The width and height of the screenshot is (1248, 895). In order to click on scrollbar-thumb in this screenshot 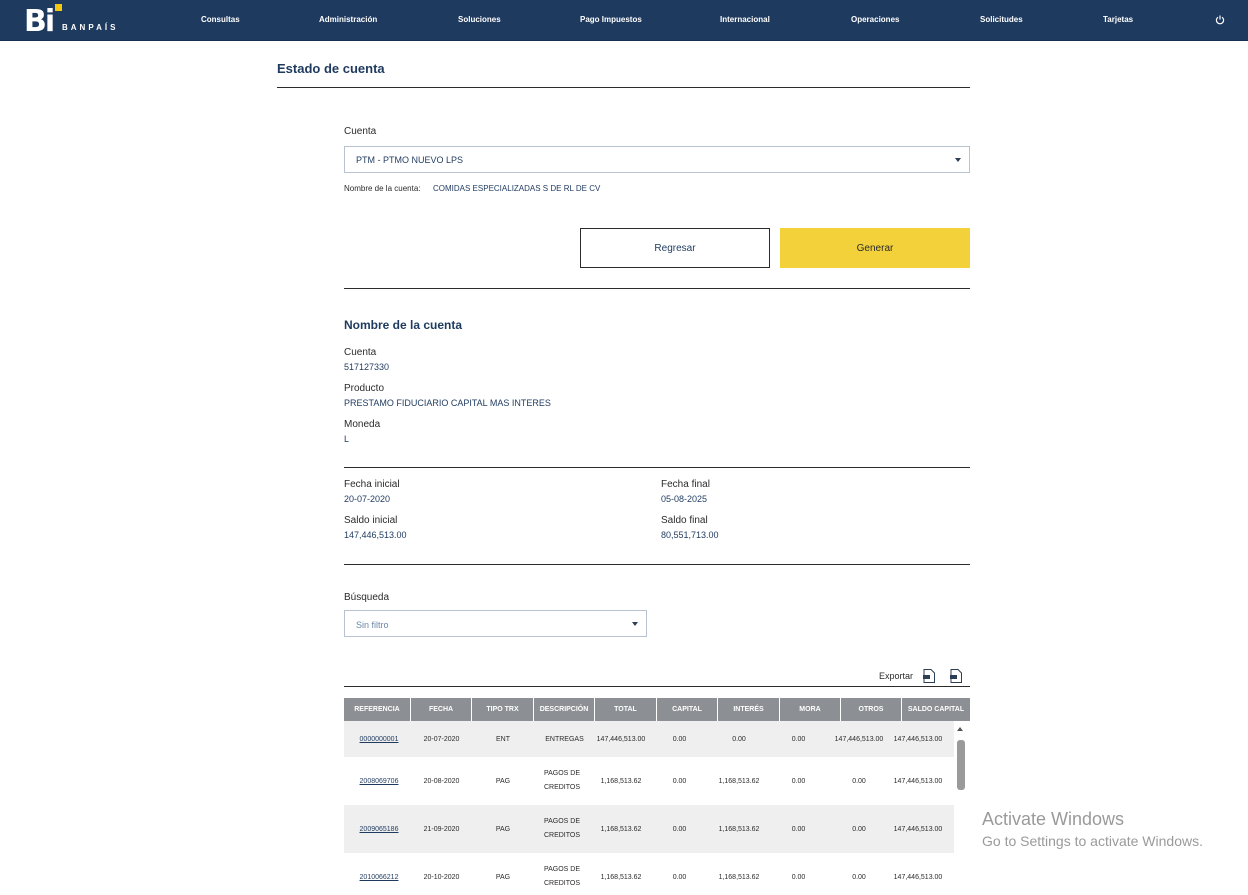, I will do `click(961, 765)`.